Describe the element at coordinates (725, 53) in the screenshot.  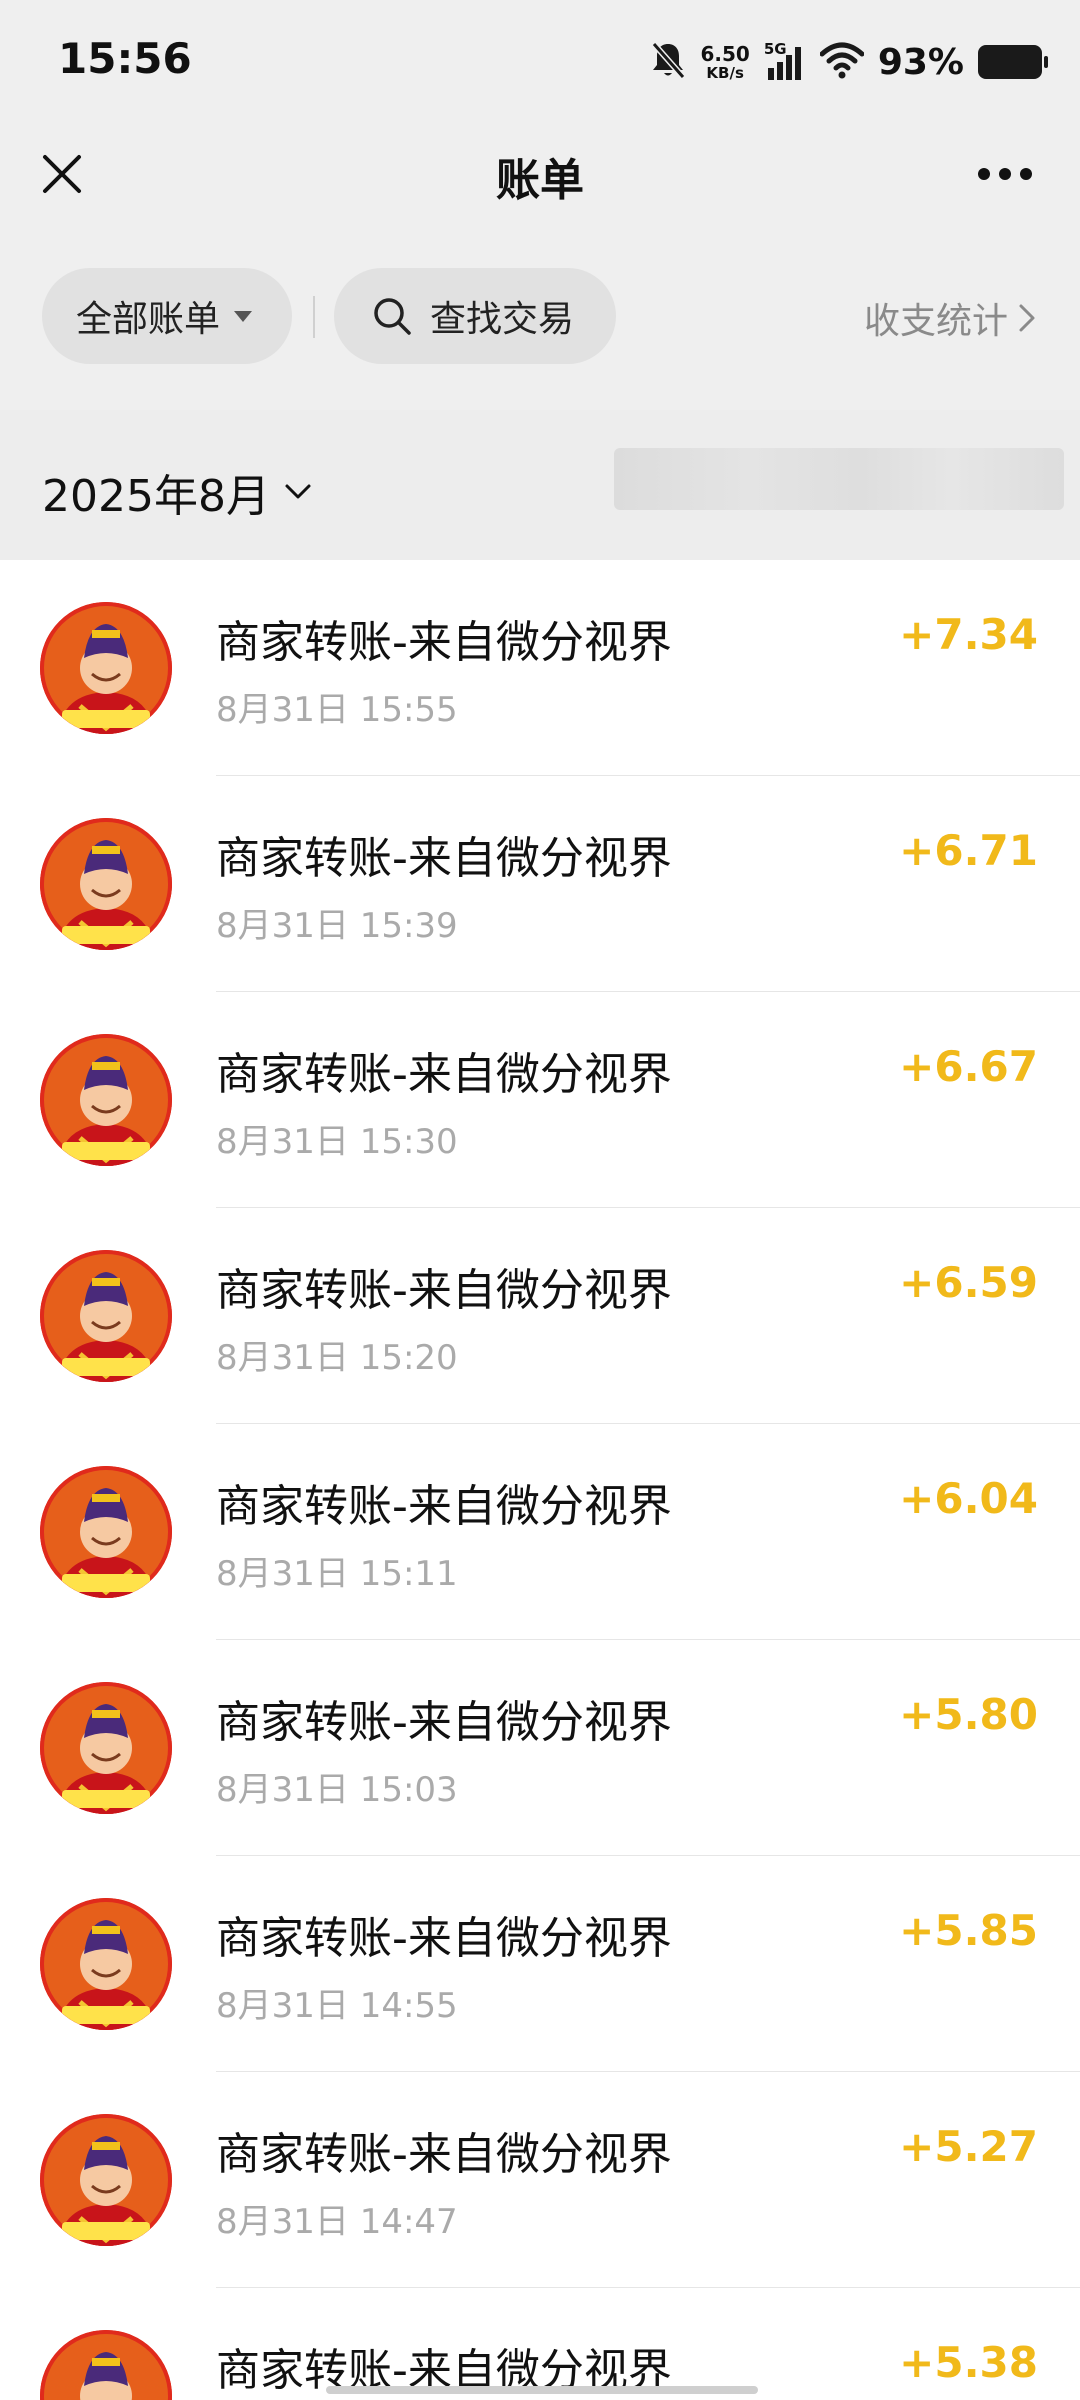
I see `net-speed-value: 6.50` at that location.